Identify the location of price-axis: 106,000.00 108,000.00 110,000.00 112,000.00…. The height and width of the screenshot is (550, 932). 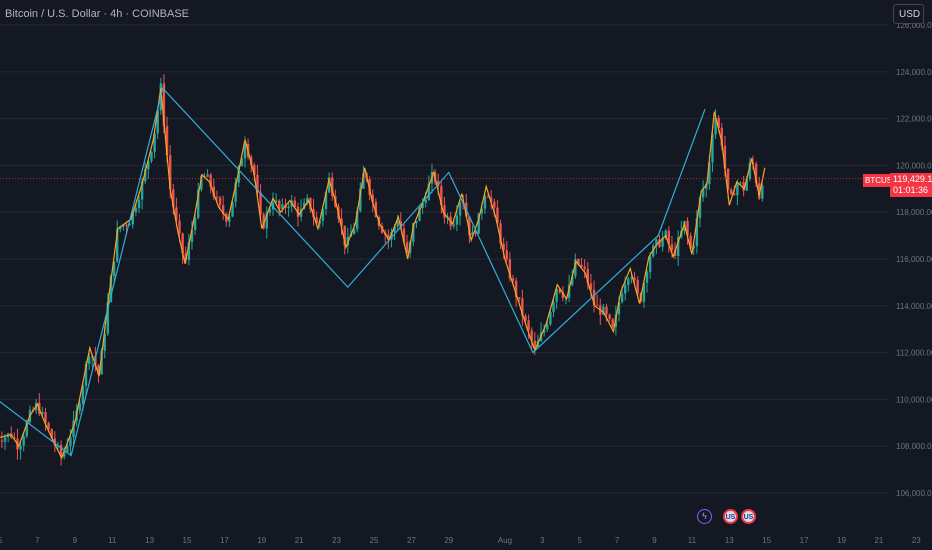
(914, 259).